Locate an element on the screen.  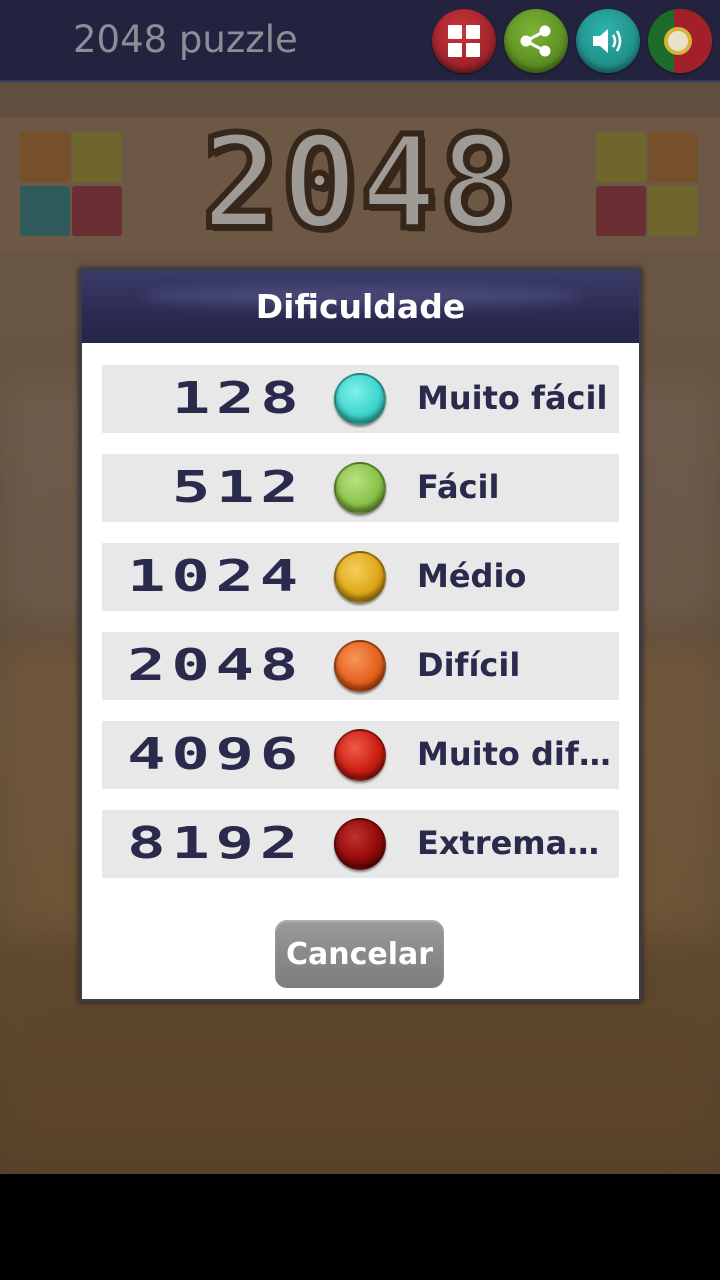
difficulty-option-hard: 2048 Difícil is located at coordinates (360, 666).